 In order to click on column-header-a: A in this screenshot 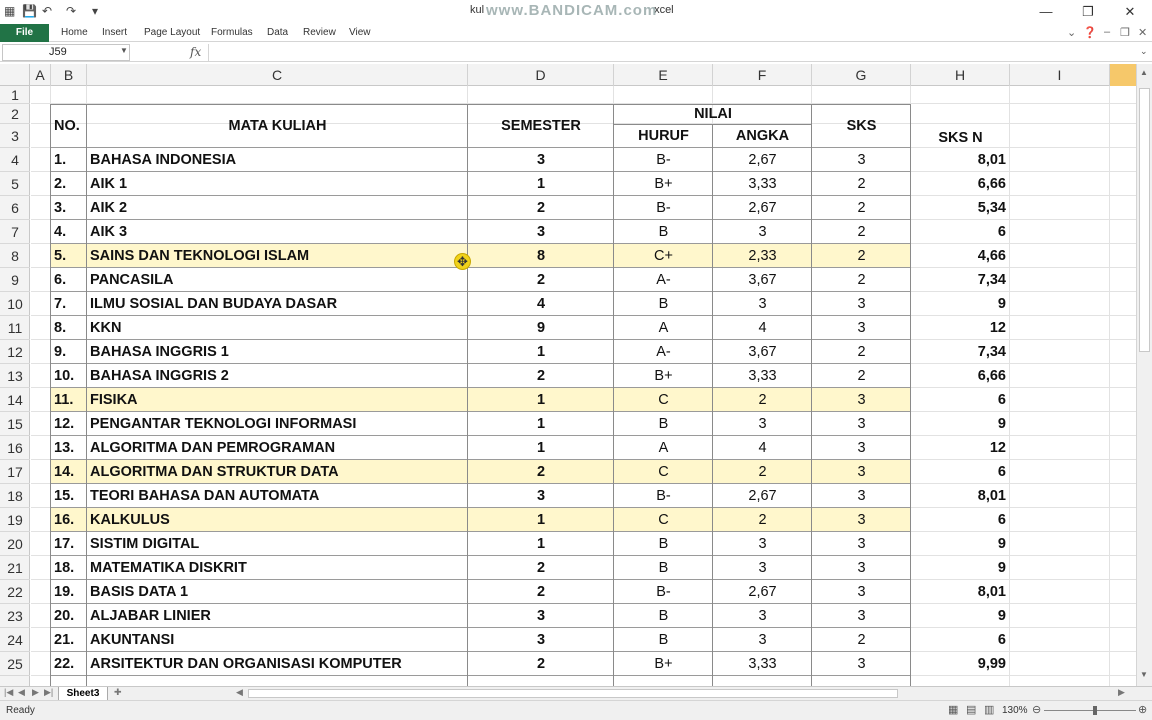, I will do `click(40, 75)`.